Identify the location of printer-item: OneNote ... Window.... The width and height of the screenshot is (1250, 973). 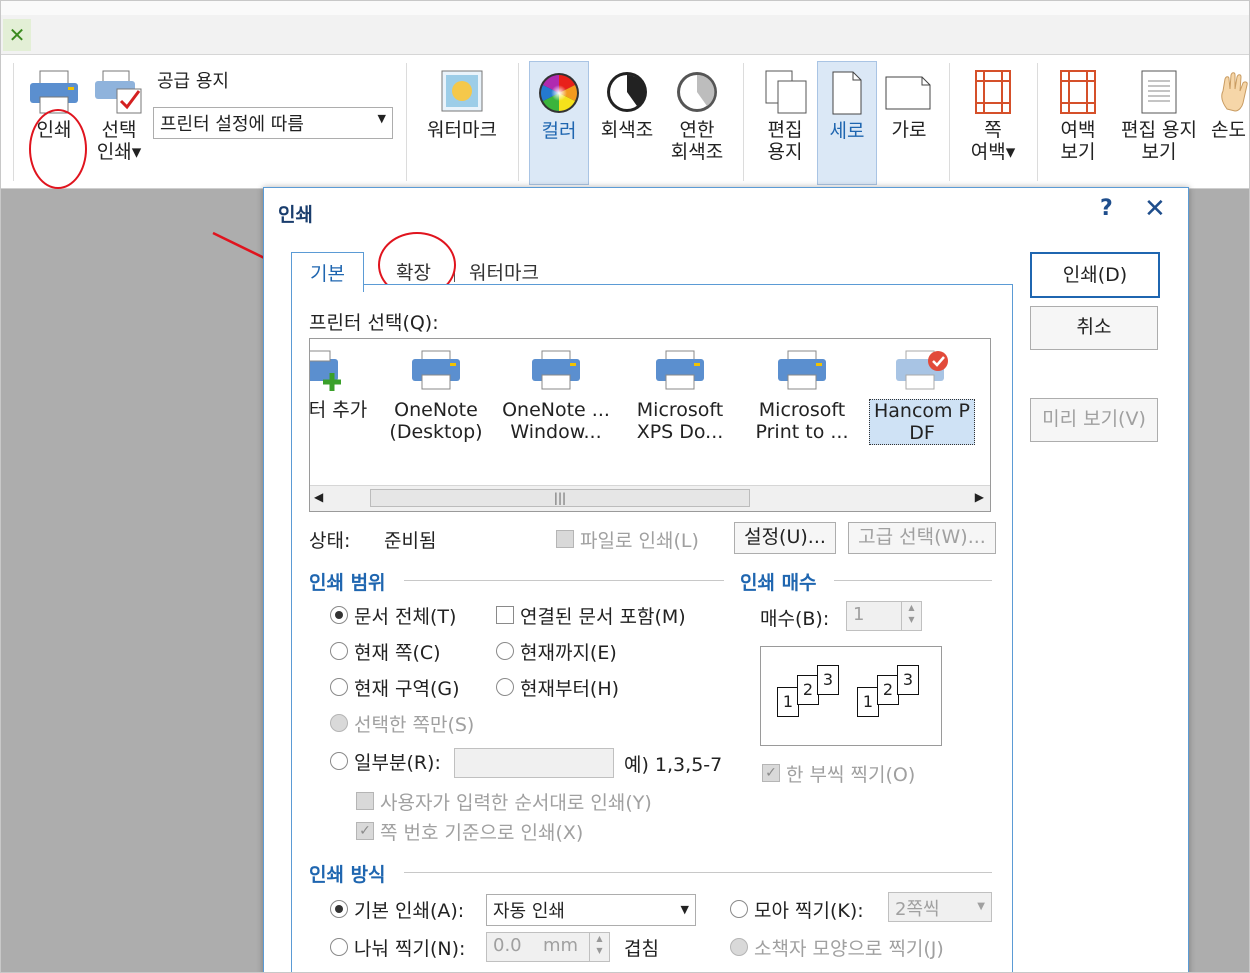
(556, 391).